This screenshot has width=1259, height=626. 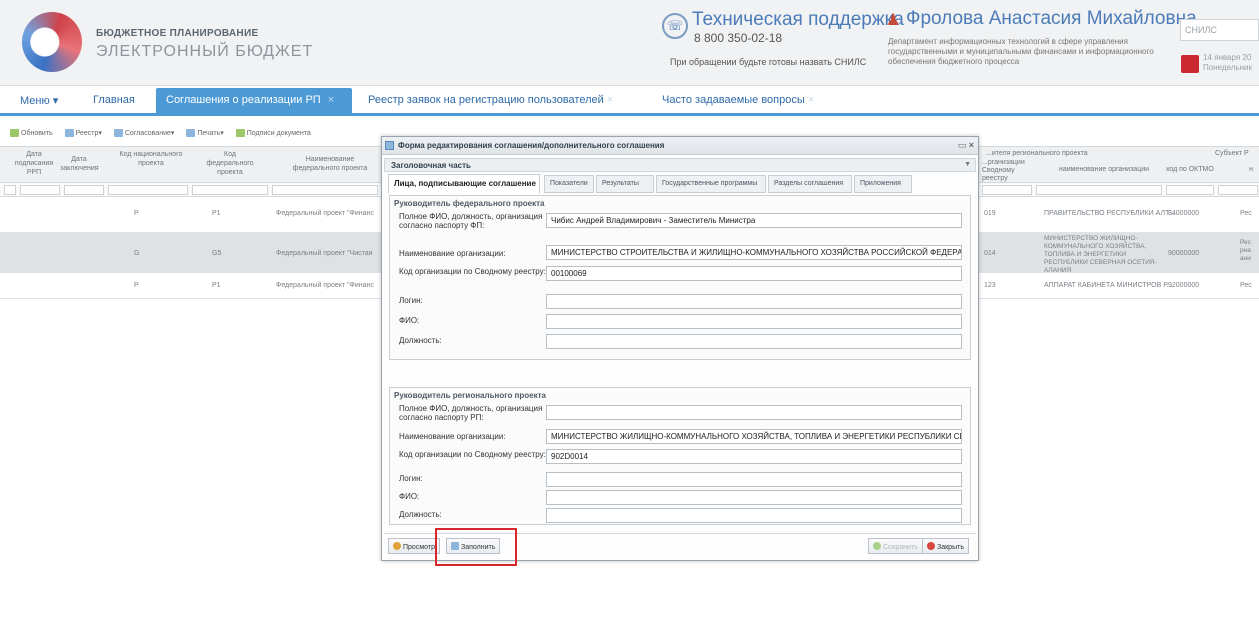 I want to click on refresh-button: Обновить, so click(x=31, y=133).